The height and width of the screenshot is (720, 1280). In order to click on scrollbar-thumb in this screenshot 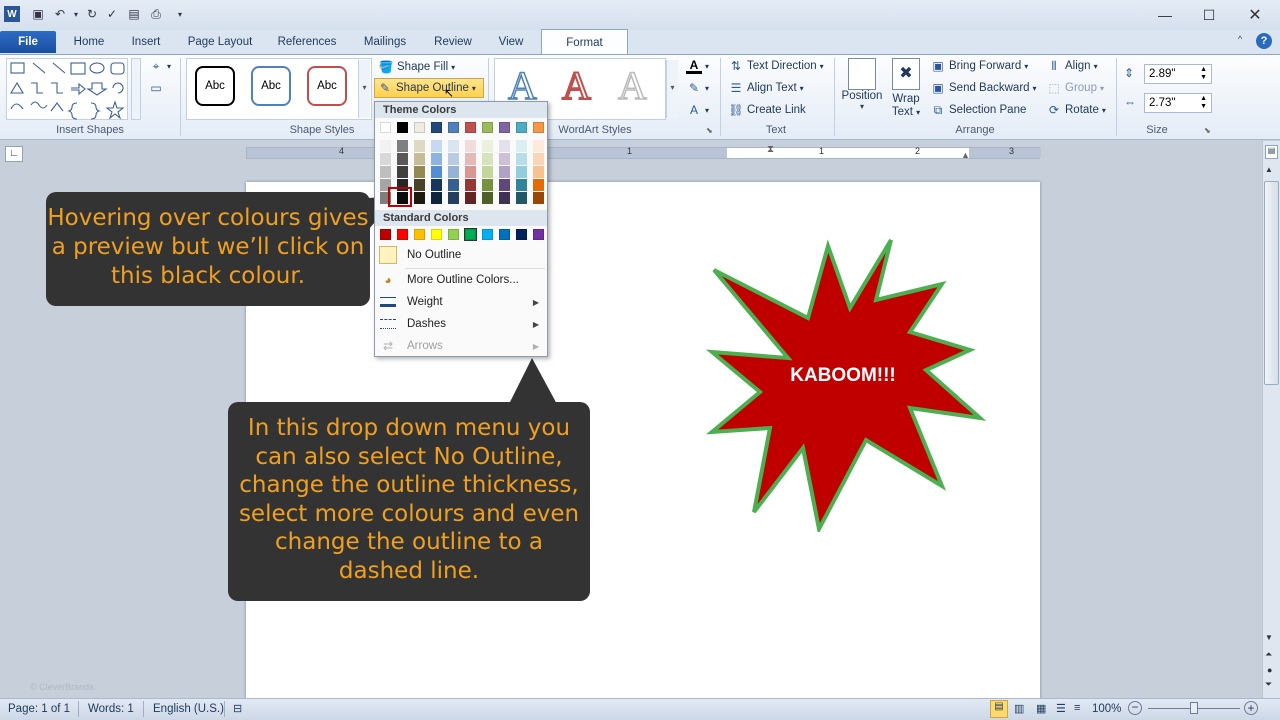, I will do `click(1271, 283)`.